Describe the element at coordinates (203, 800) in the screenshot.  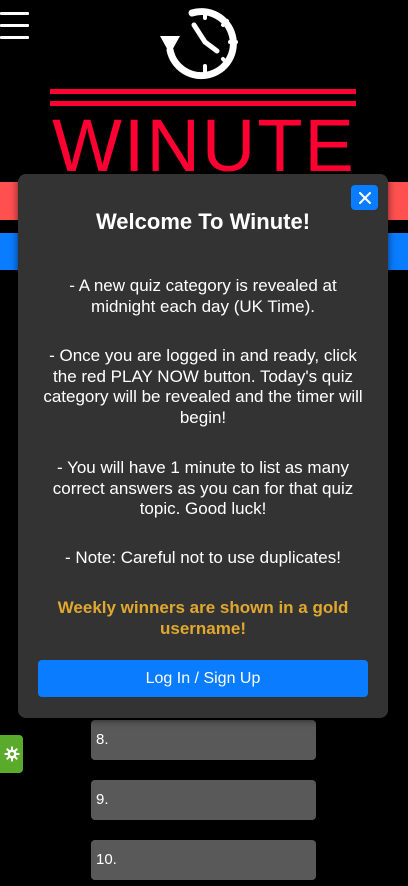
I see `answer-field-9: 9.` at that location.